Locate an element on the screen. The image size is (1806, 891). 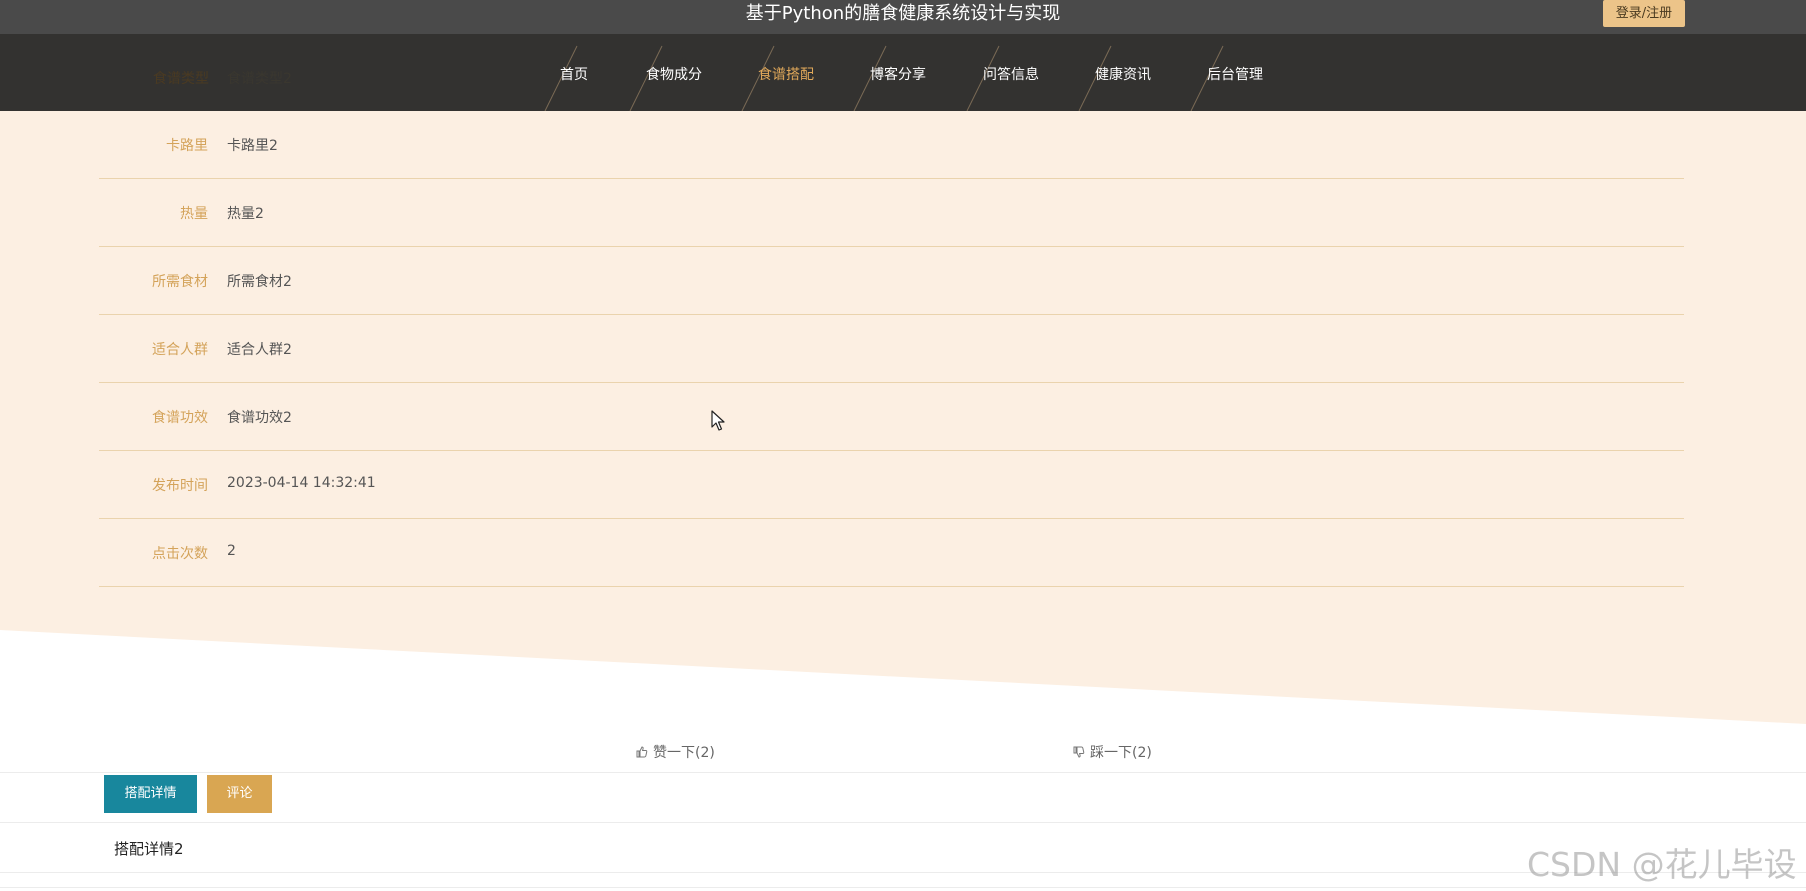
detail-label: 点击次数 is located at coordinates (180, 554).